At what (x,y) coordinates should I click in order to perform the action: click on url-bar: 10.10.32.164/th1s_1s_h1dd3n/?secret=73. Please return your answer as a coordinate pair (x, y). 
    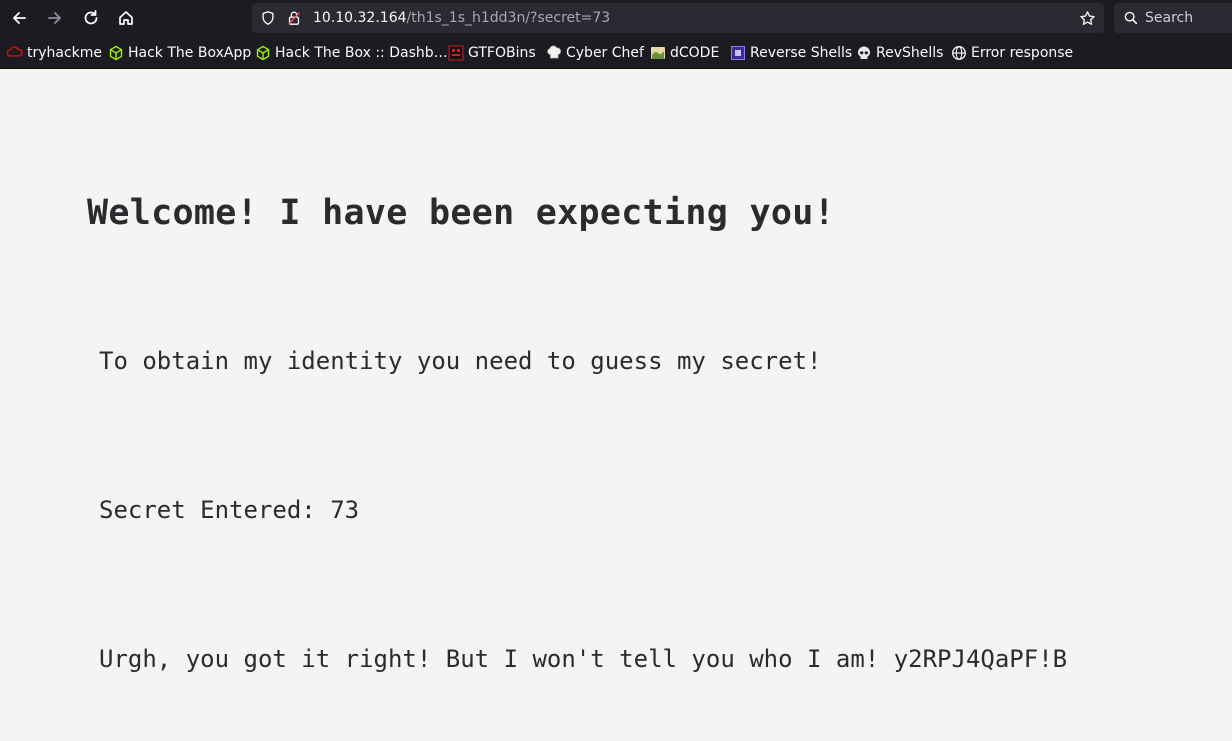
    Looking at the image, I should click on (678, 18).